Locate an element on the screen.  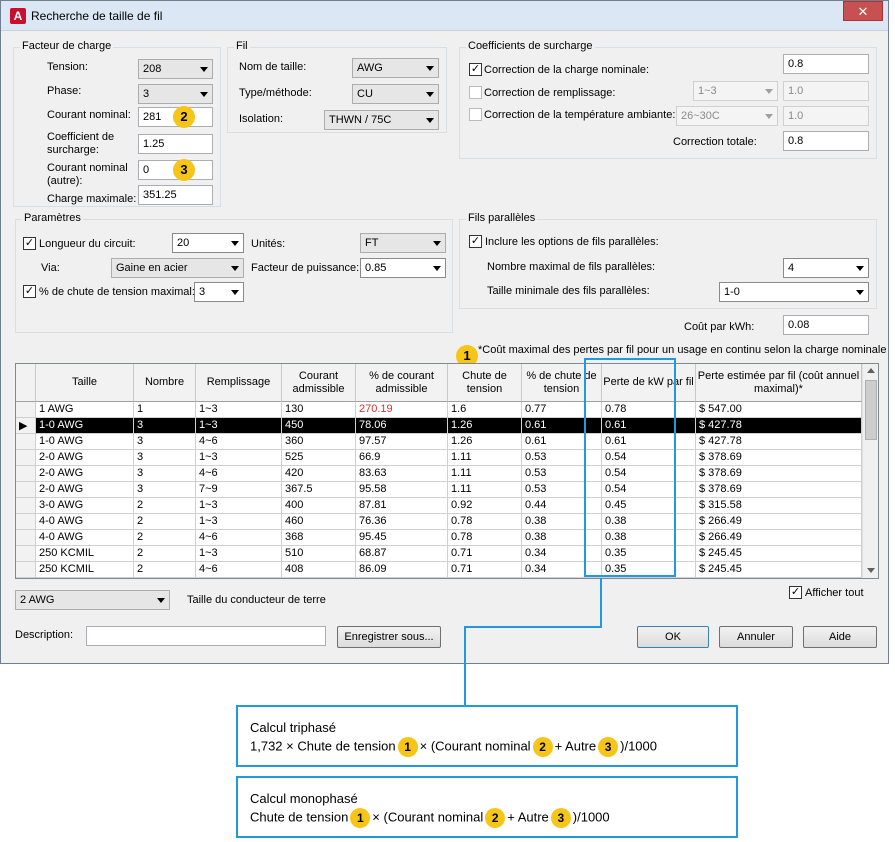
table-row: 4-0 AWG 2 4~6 368 95.45 0.78 0.38 0.38 $ 266.49 is located at coordinates (439, 538).